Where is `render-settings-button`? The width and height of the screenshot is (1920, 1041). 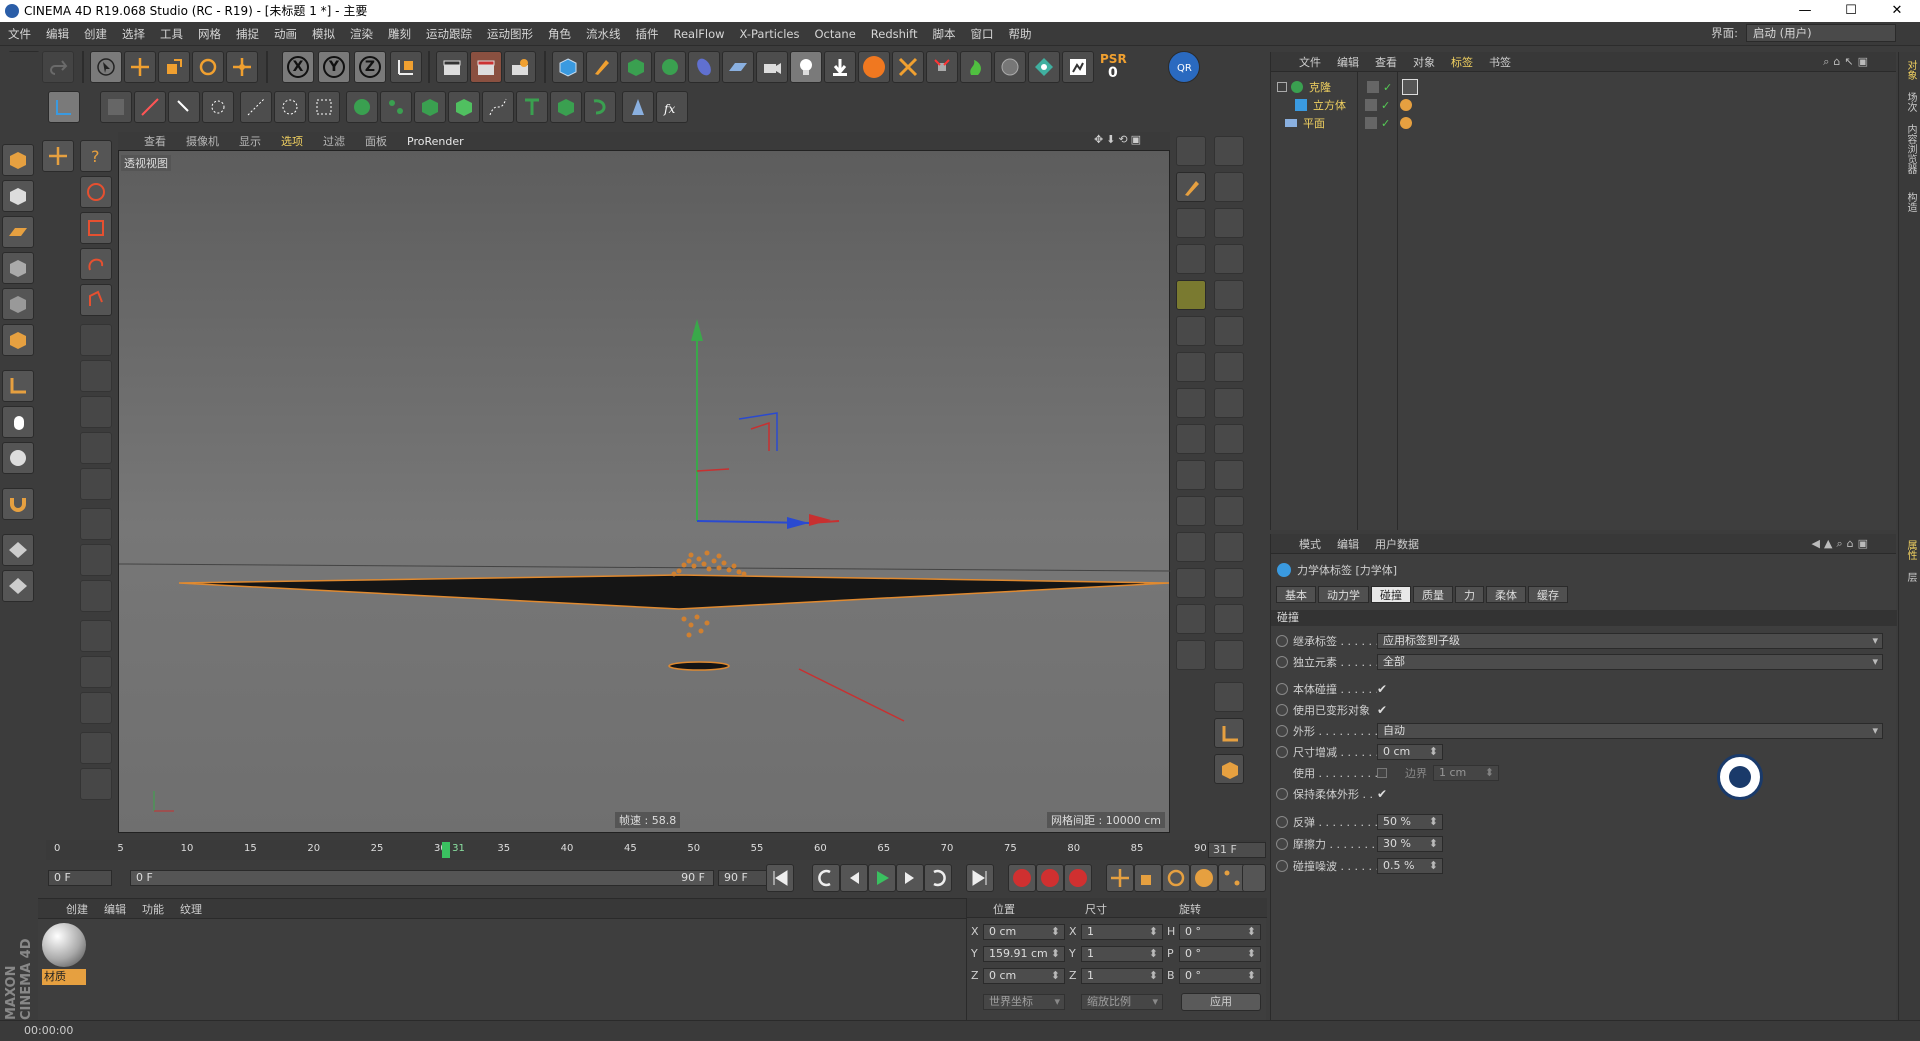 render-settings-button is located at coordinates (520, 67).